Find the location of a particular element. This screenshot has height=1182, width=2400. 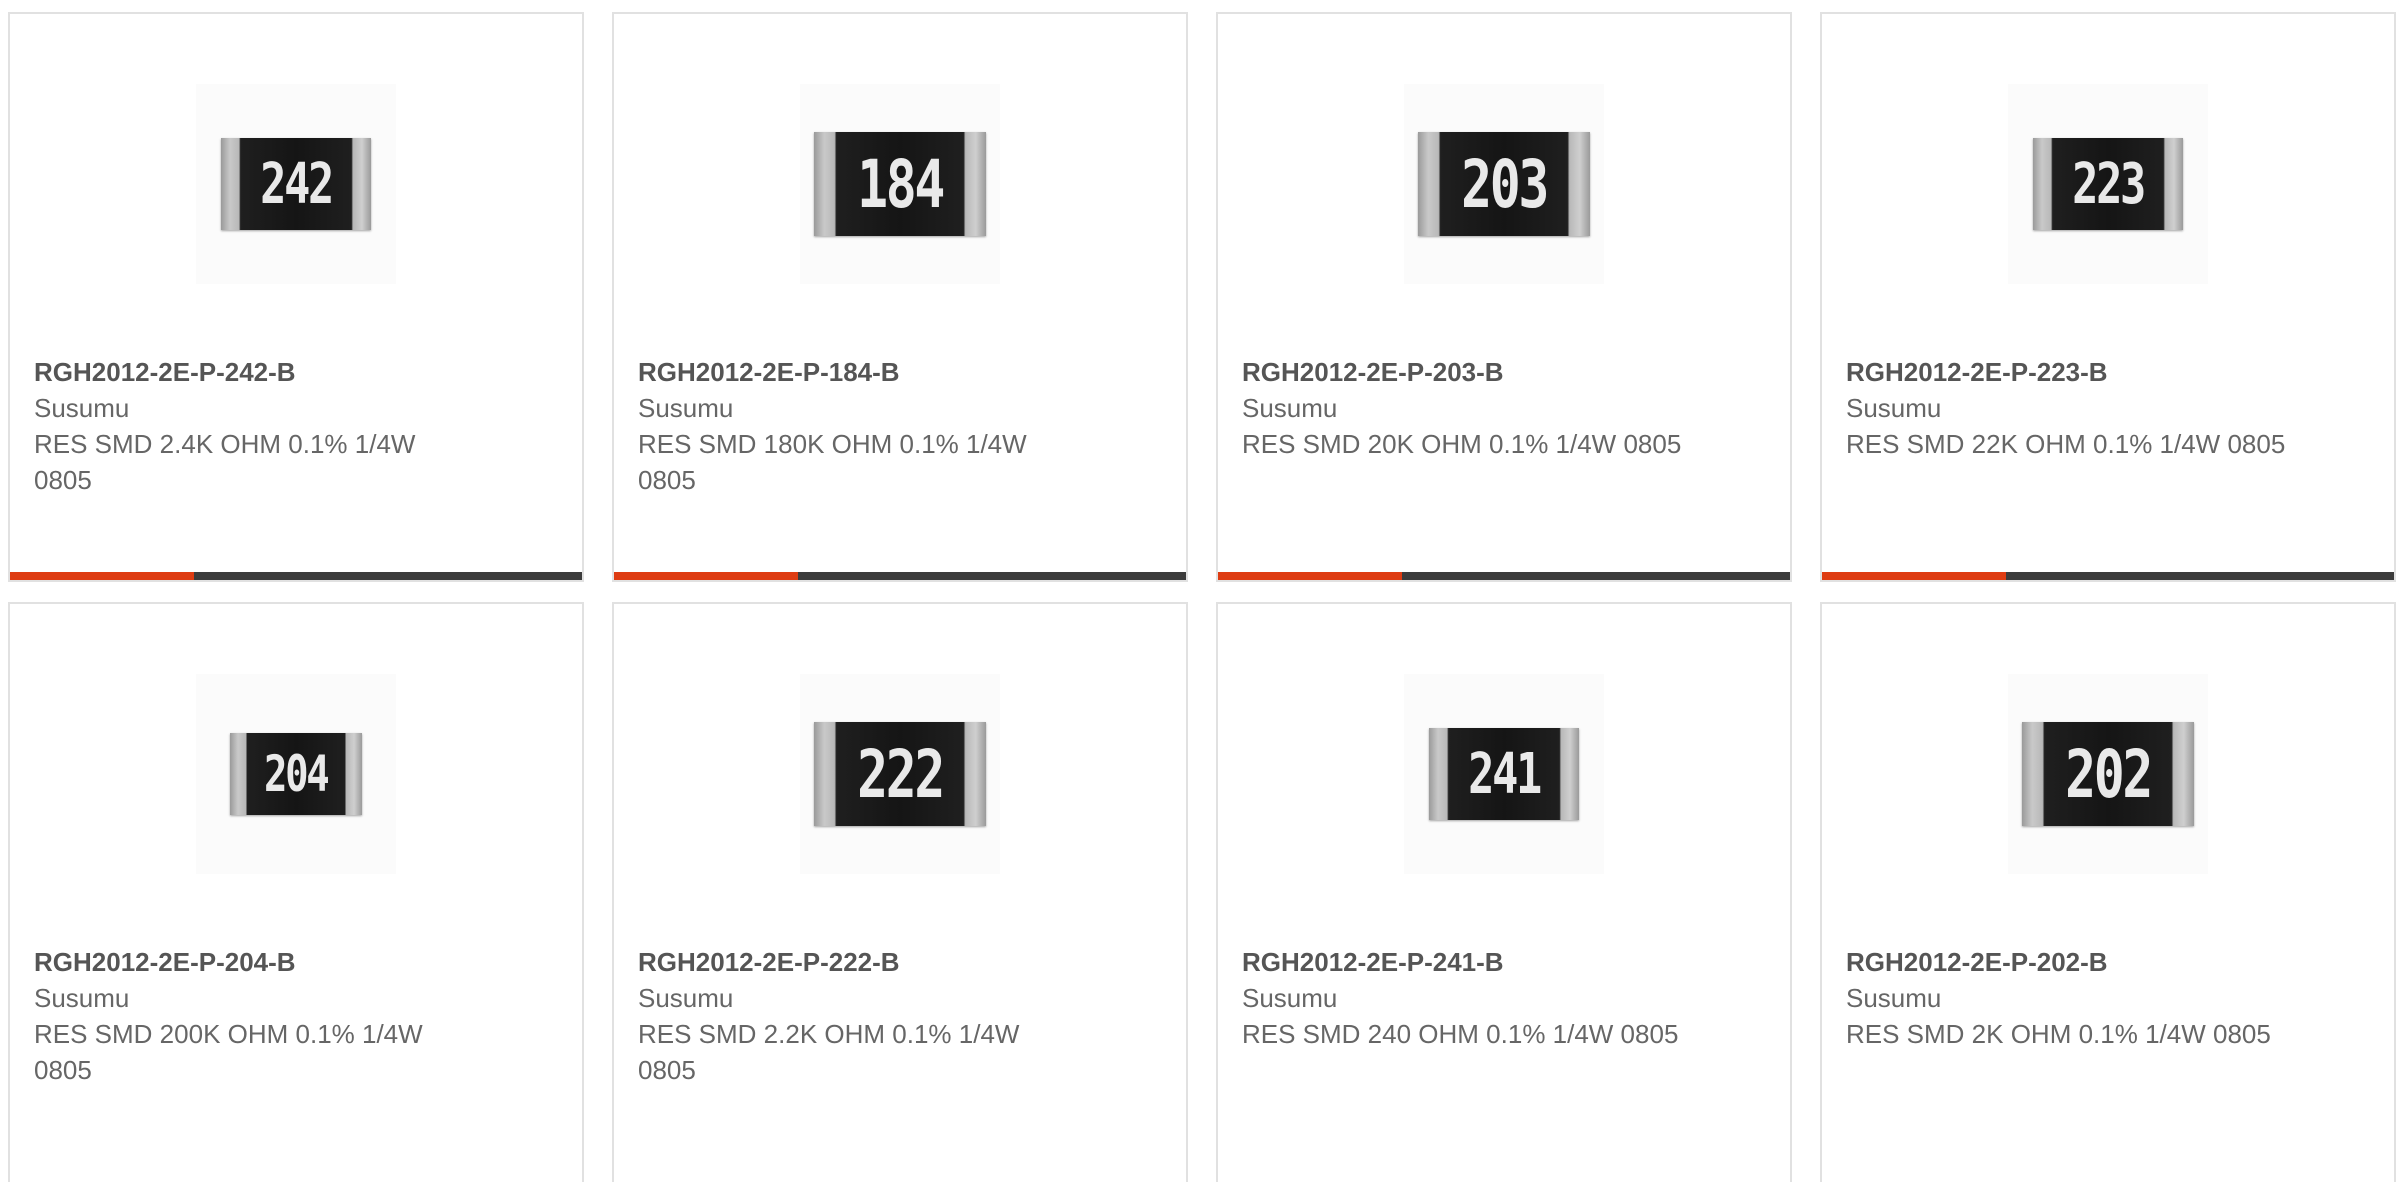

product-description: RES SMD 200K OHM 0.1% 1/4W 0805 is located at coordinates (228, 1052).